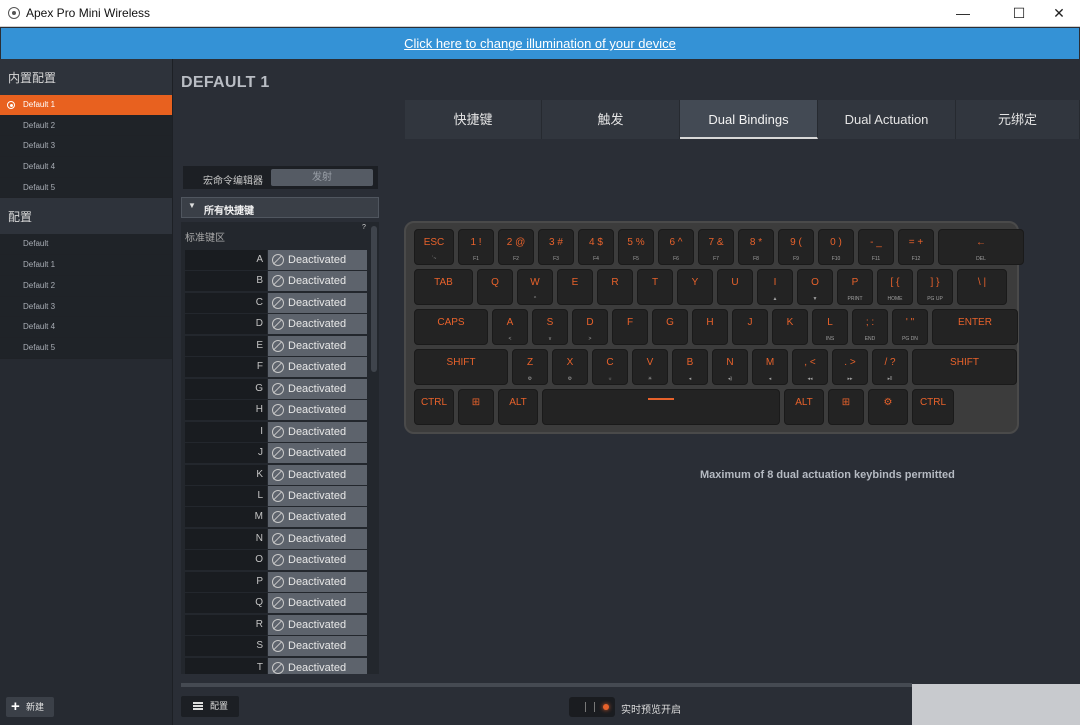  I want to click on live-preview-toggle, so click(592, 707).